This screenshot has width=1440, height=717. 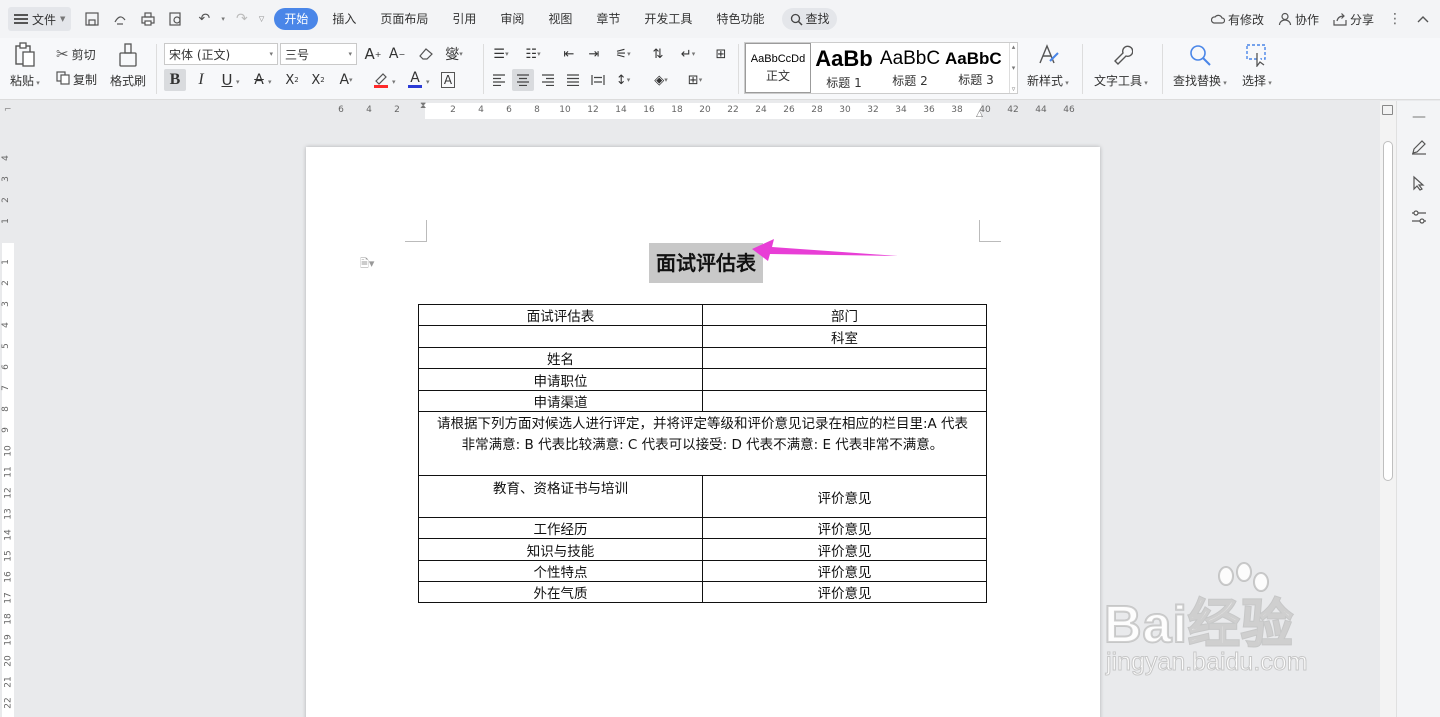 What do you see at coordinates (454, 54) in the screenshot?
I see `phonetic-guide-icon: 燮 ▾` at bounding box center [454, 54].